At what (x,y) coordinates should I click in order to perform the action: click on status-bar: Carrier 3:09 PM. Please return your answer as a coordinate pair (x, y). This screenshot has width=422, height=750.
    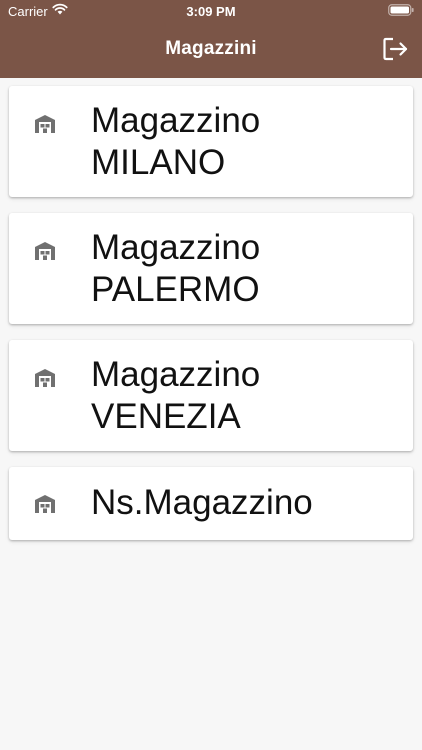
    Looking at the image, I should click on (211, 11).